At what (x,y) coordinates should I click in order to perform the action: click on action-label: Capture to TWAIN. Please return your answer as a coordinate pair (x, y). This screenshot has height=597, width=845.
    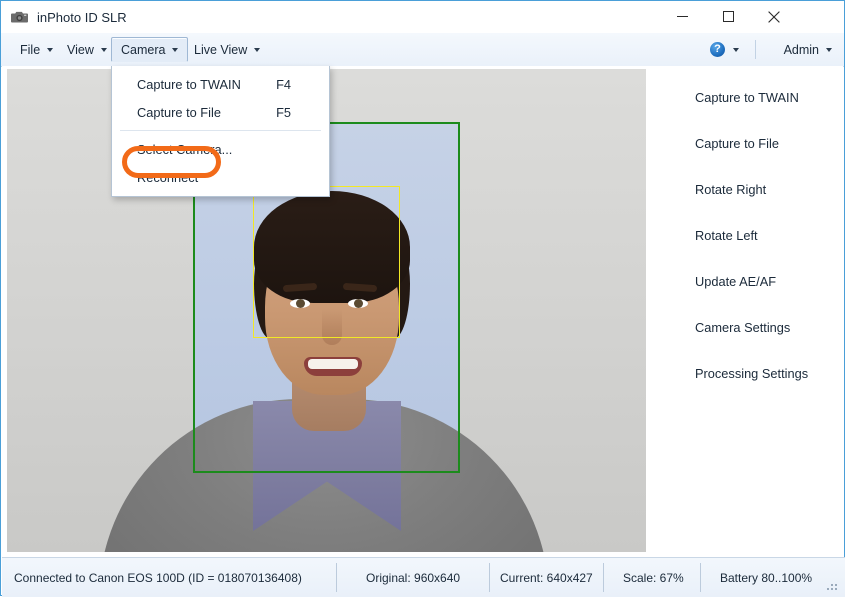
    Looking at the image, I should click on (747, 97).